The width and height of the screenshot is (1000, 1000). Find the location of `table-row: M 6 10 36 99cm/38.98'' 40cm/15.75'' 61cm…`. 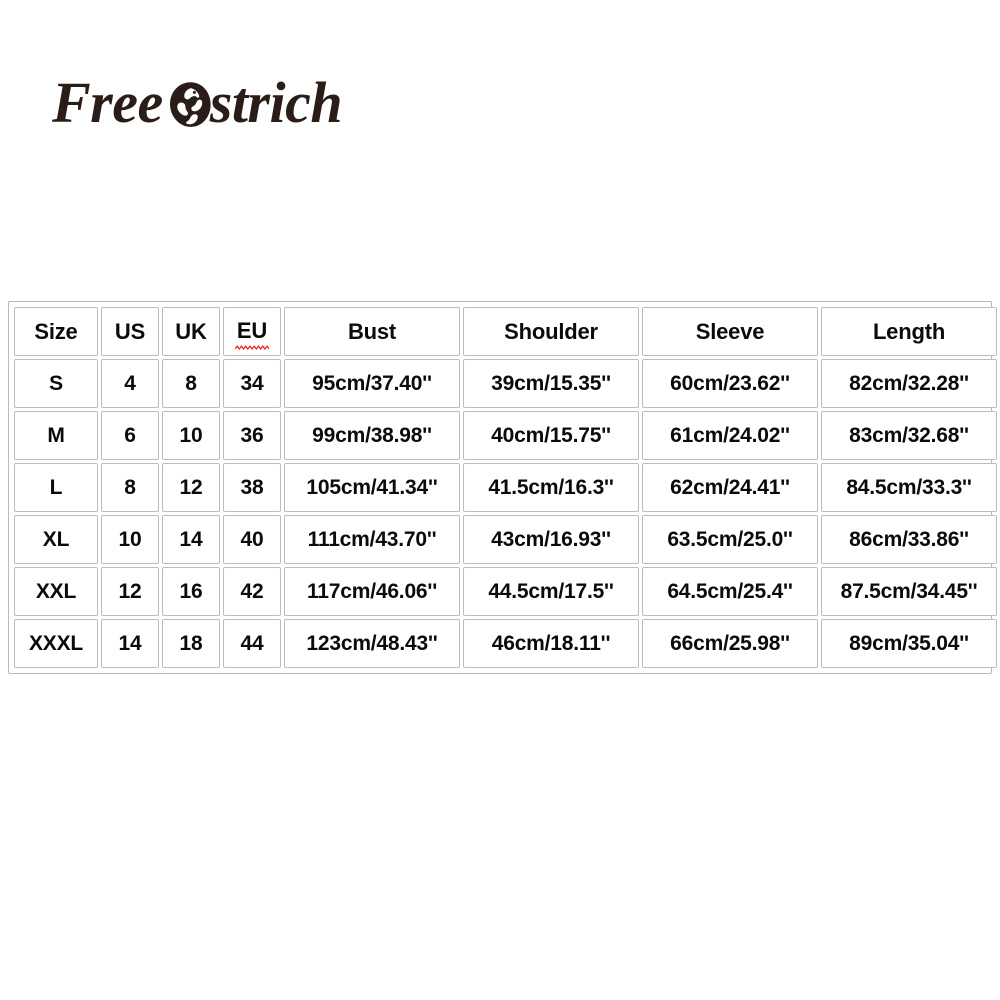

table-row: M 6 10 36 99cm/38.98'' 40cm/15.75'' 61cm… is located at coordinates (505, 435).